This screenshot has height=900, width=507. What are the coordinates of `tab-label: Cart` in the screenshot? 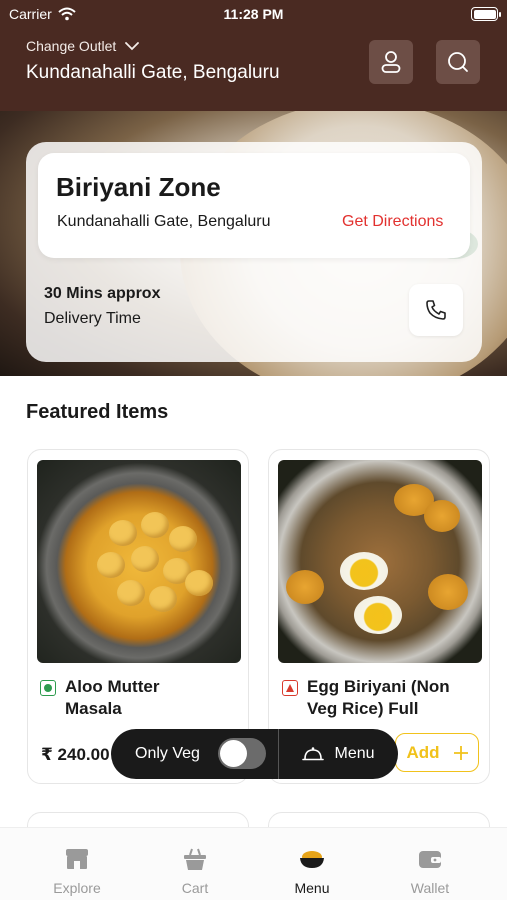 It's located at (195, 888).